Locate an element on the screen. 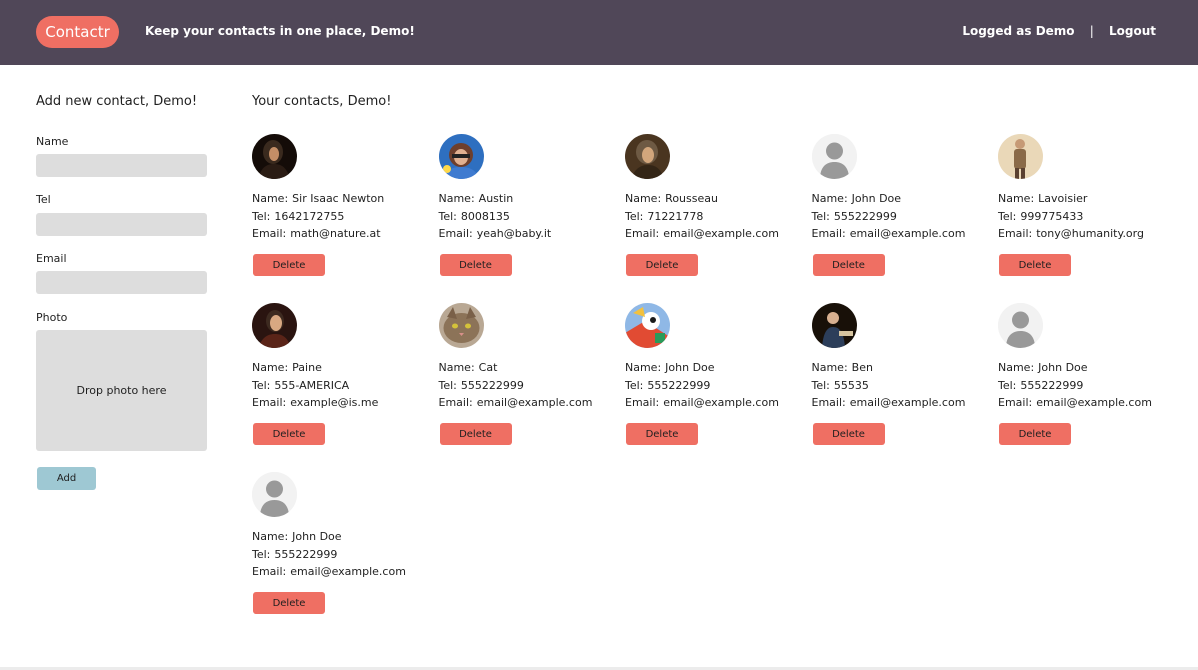 The image size is (1198, 670). contact-tel: 1642172755 is located at coordinates (309, 216).